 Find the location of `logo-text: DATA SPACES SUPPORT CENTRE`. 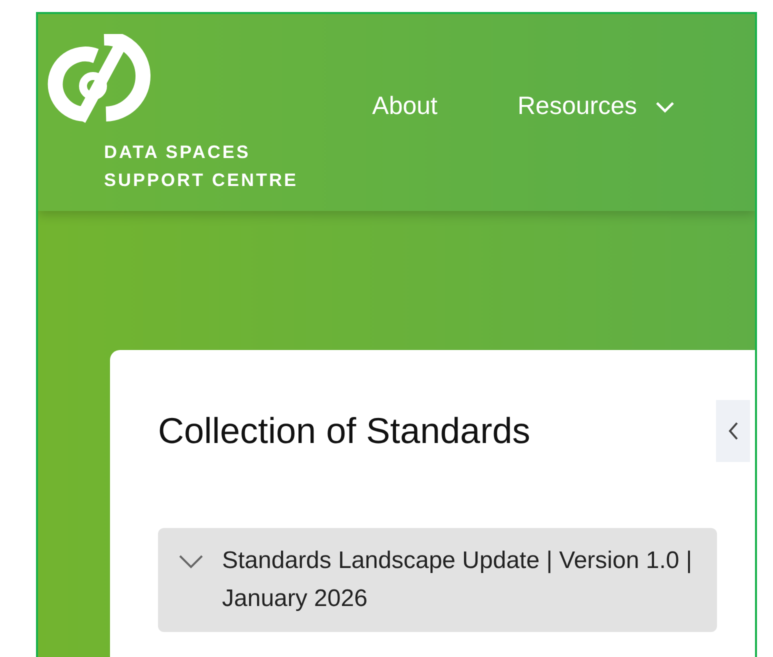

logo-text: DATA SPACES SUPPORT CENTRE is located at coordinates (202, 166).